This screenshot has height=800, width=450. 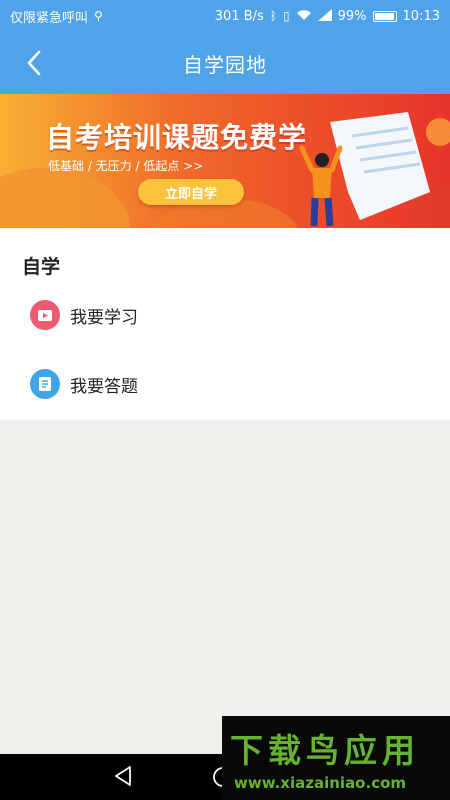 I want to click on menu-item-label: 我要学习, so click(x=104, y=317).